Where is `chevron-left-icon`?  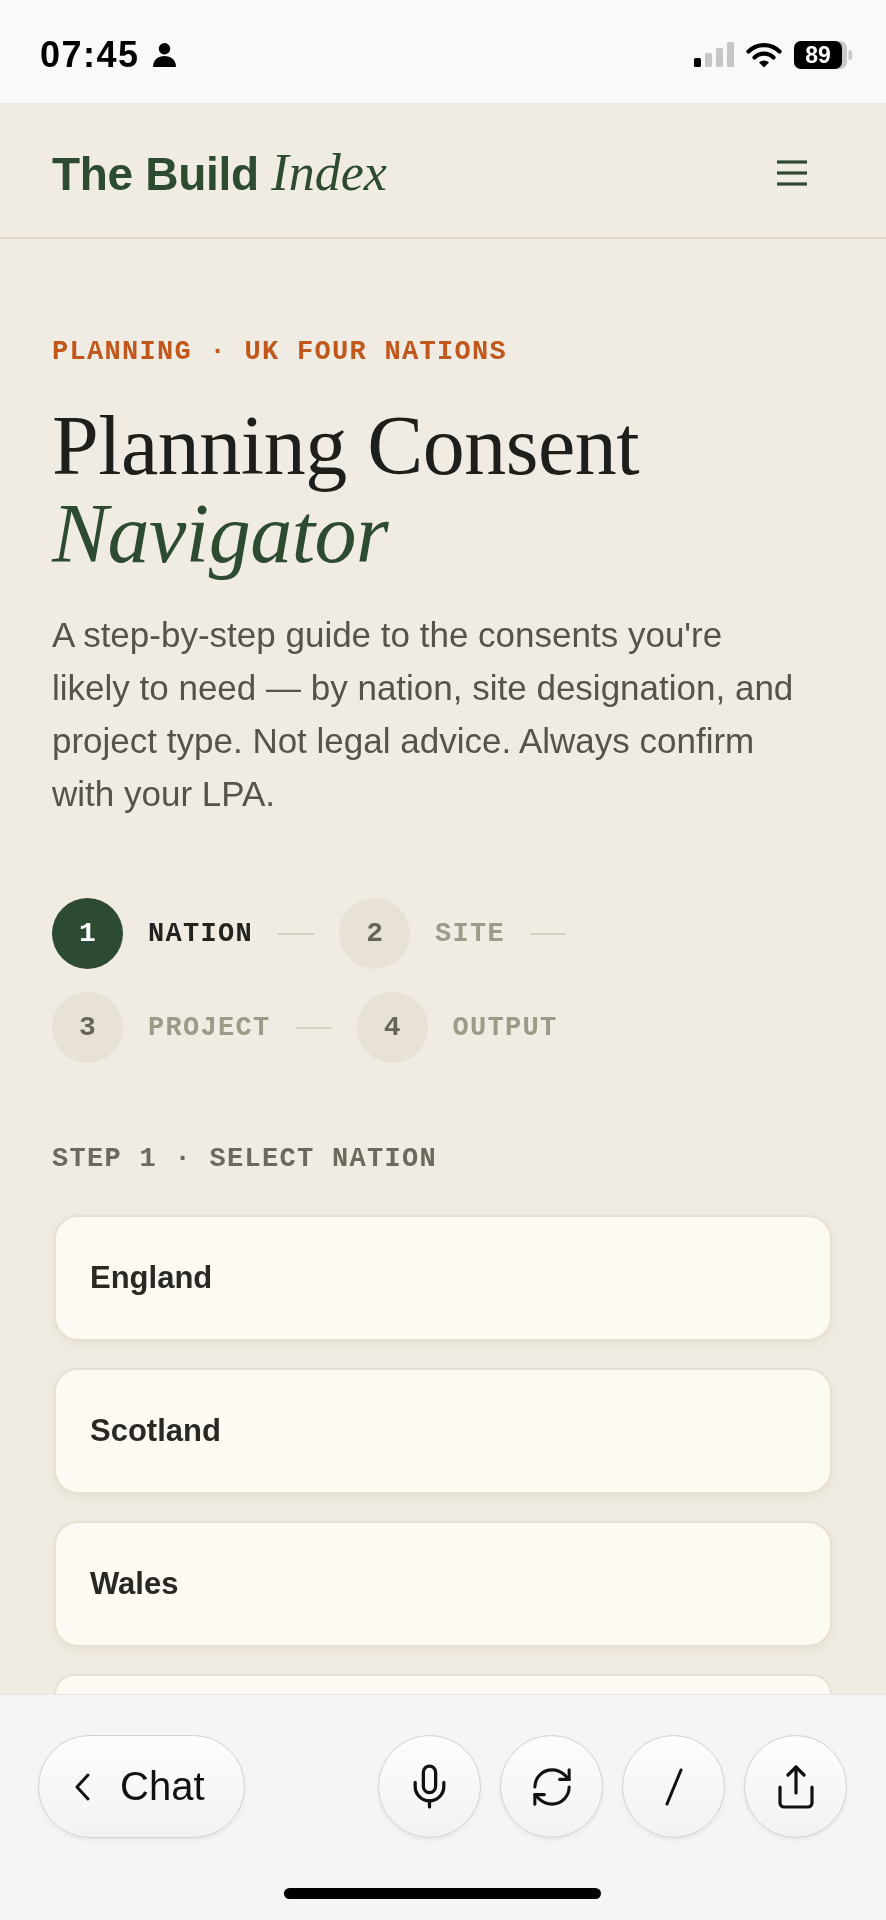
chevron-left-icon is located at coordinates (82, 1786).